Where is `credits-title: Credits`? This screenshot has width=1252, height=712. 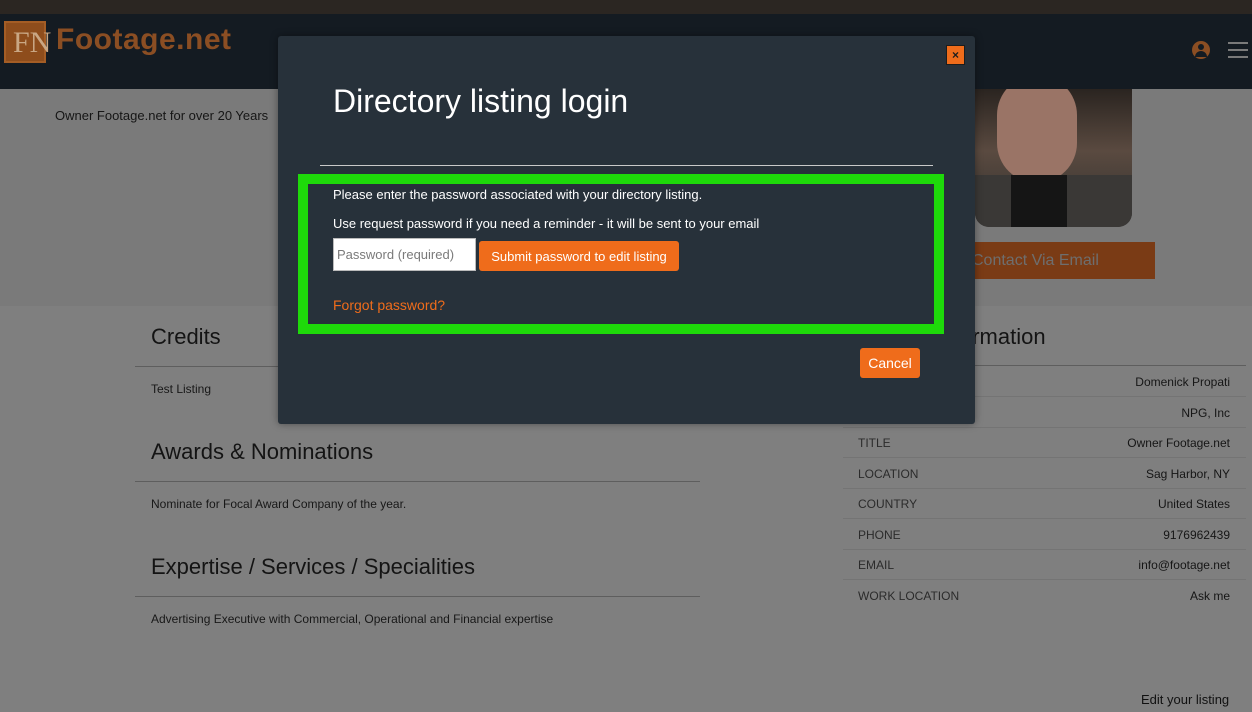 credits-title: Credits is located at coordinates (186, 336).